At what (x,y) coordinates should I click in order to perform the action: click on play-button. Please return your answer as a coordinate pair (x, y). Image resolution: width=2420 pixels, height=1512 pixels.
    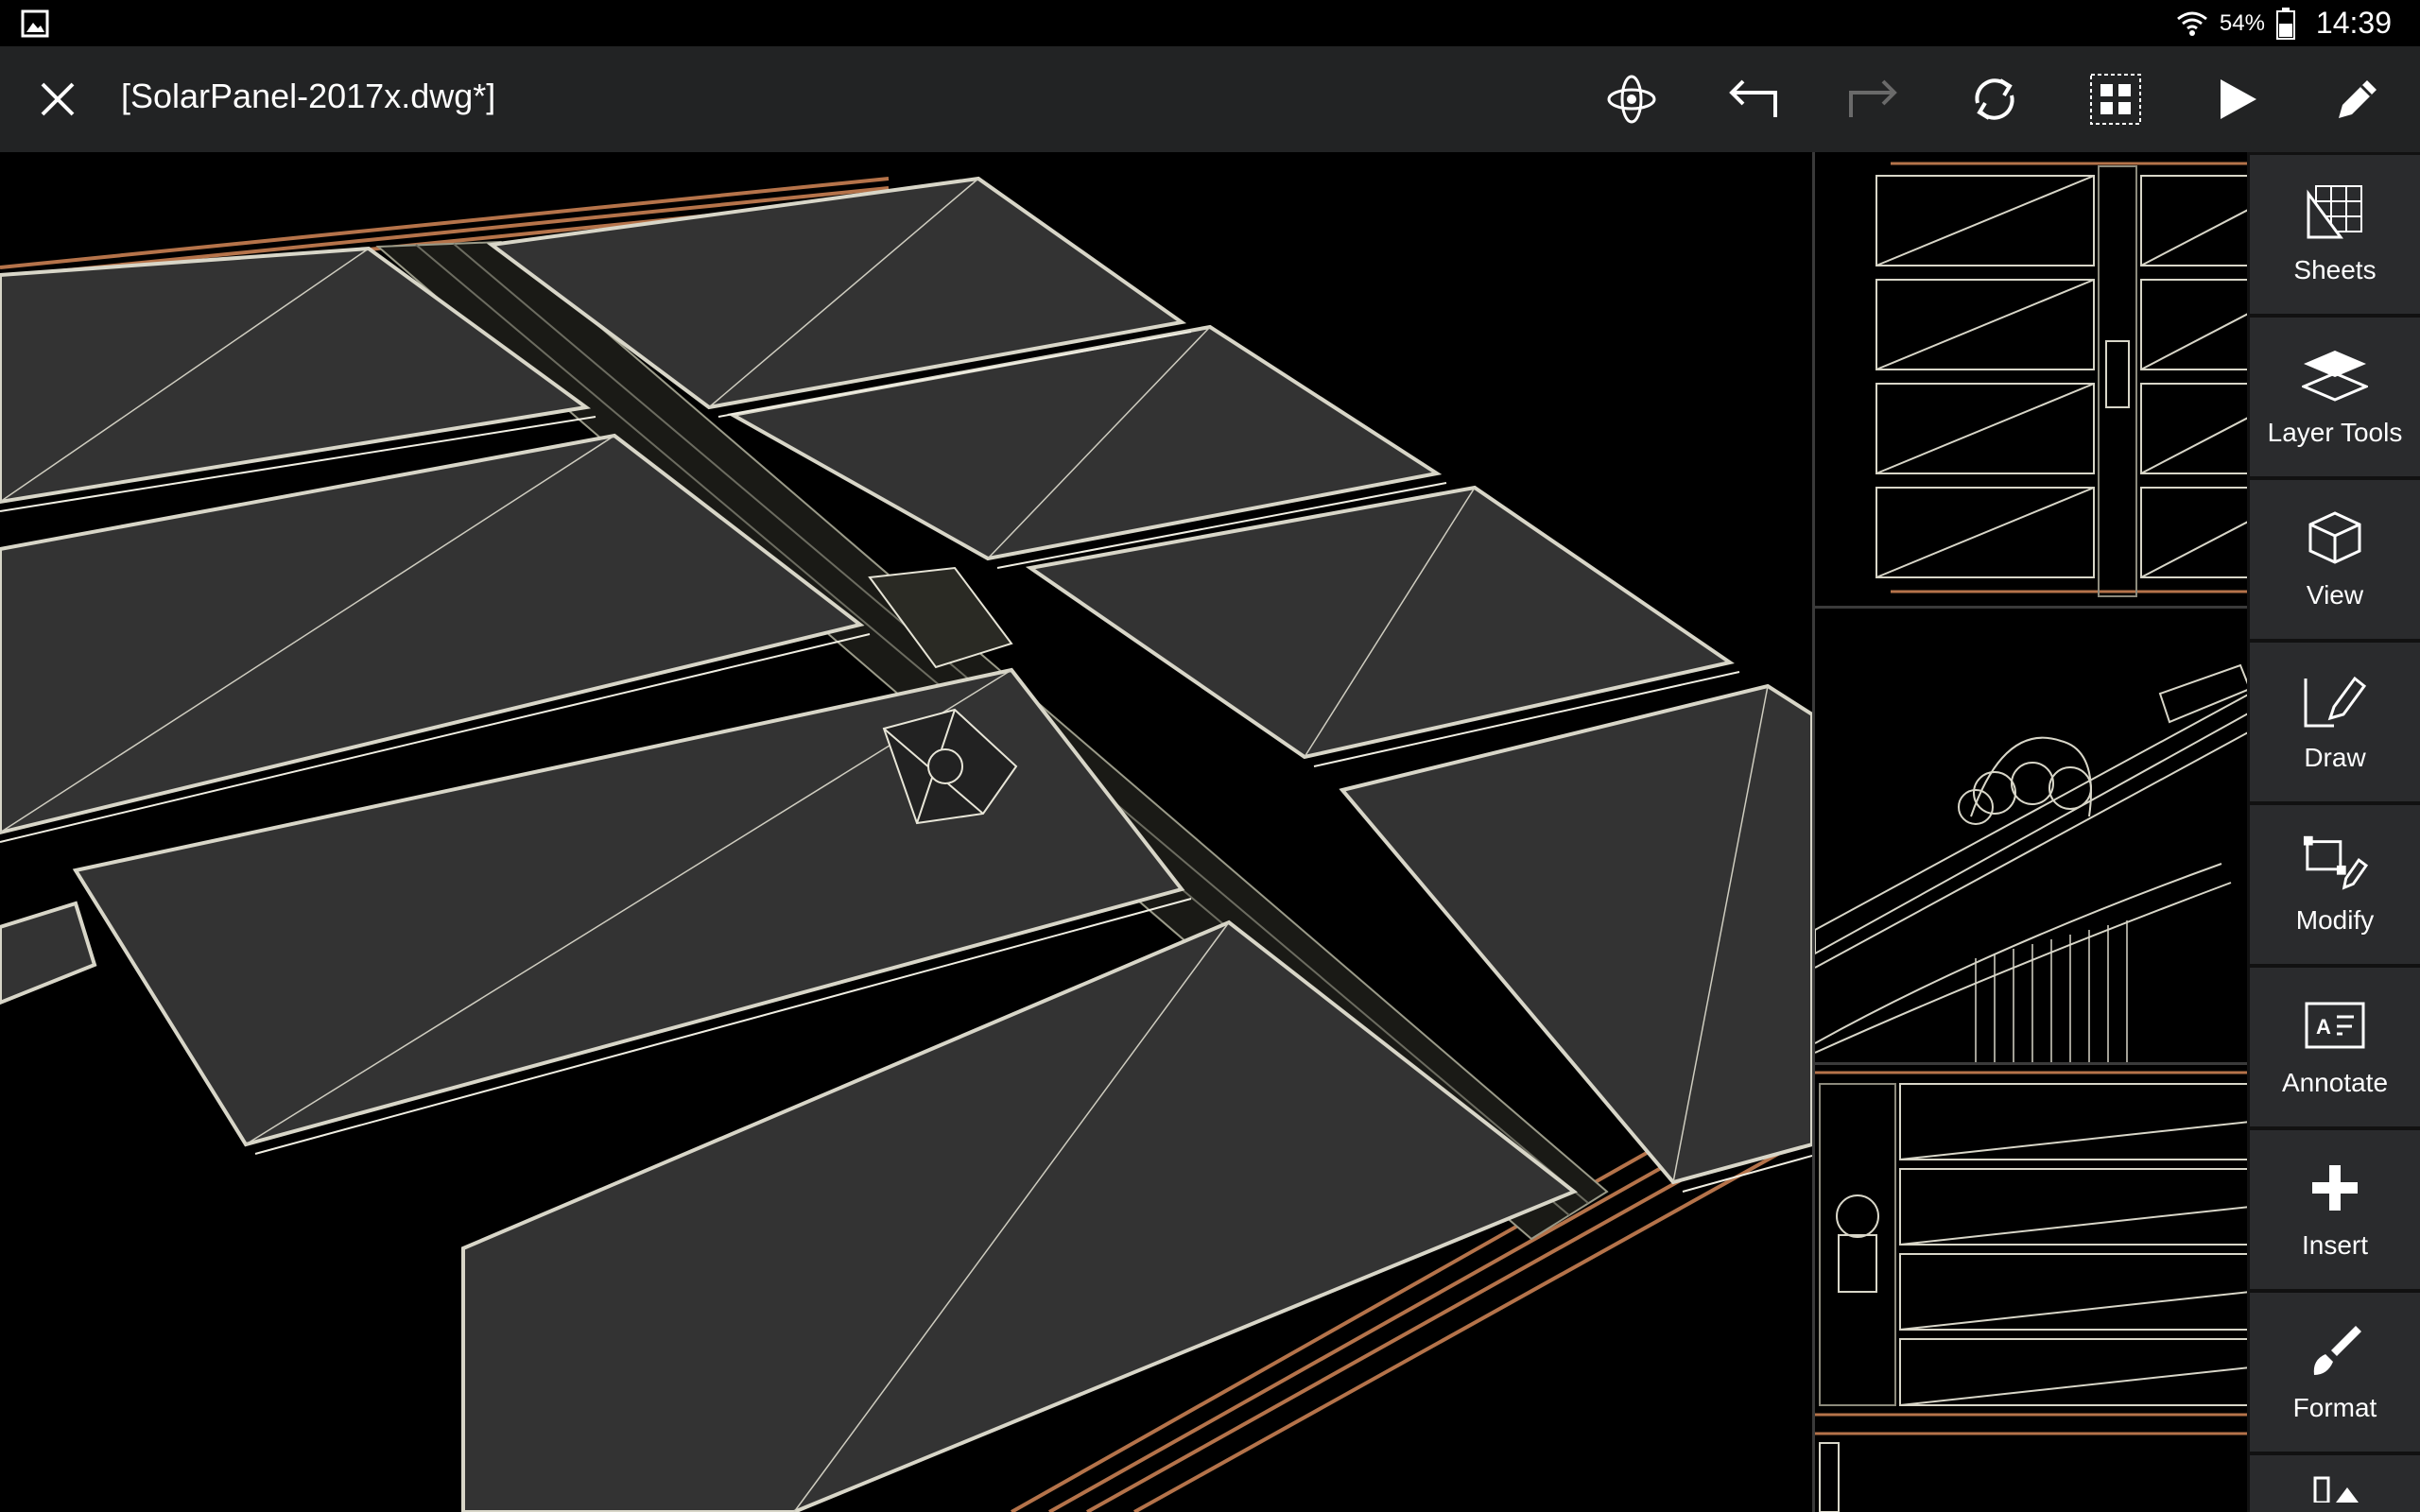
    Looking at the image, I should click on (2236, 99).